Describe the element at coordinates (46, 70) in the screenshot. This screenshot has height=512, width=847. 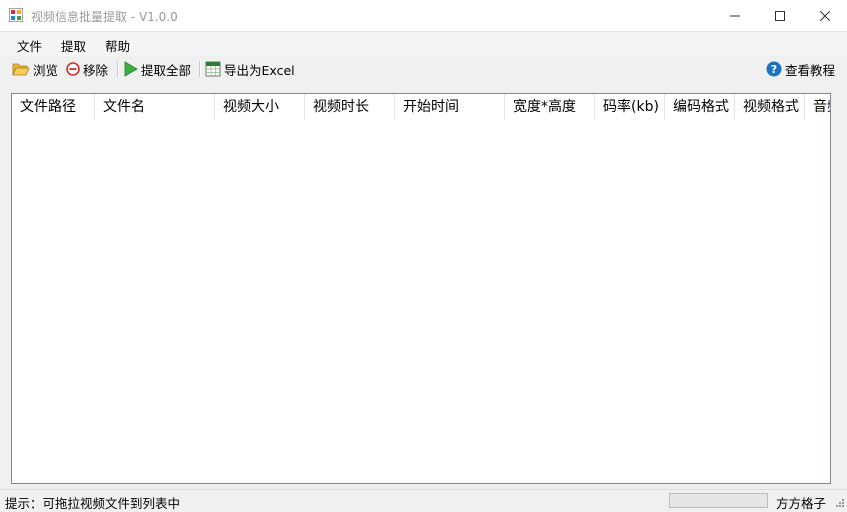
I see `browse-label: 浏览` at that location.